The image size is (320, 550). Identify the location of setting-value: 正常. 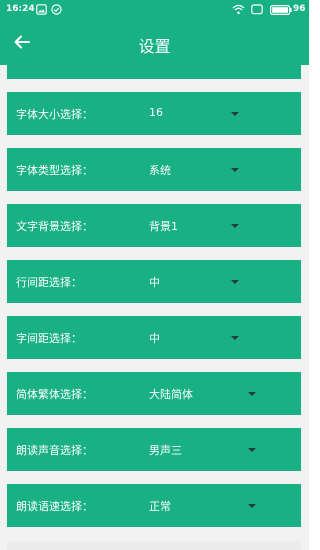
(160, 506).